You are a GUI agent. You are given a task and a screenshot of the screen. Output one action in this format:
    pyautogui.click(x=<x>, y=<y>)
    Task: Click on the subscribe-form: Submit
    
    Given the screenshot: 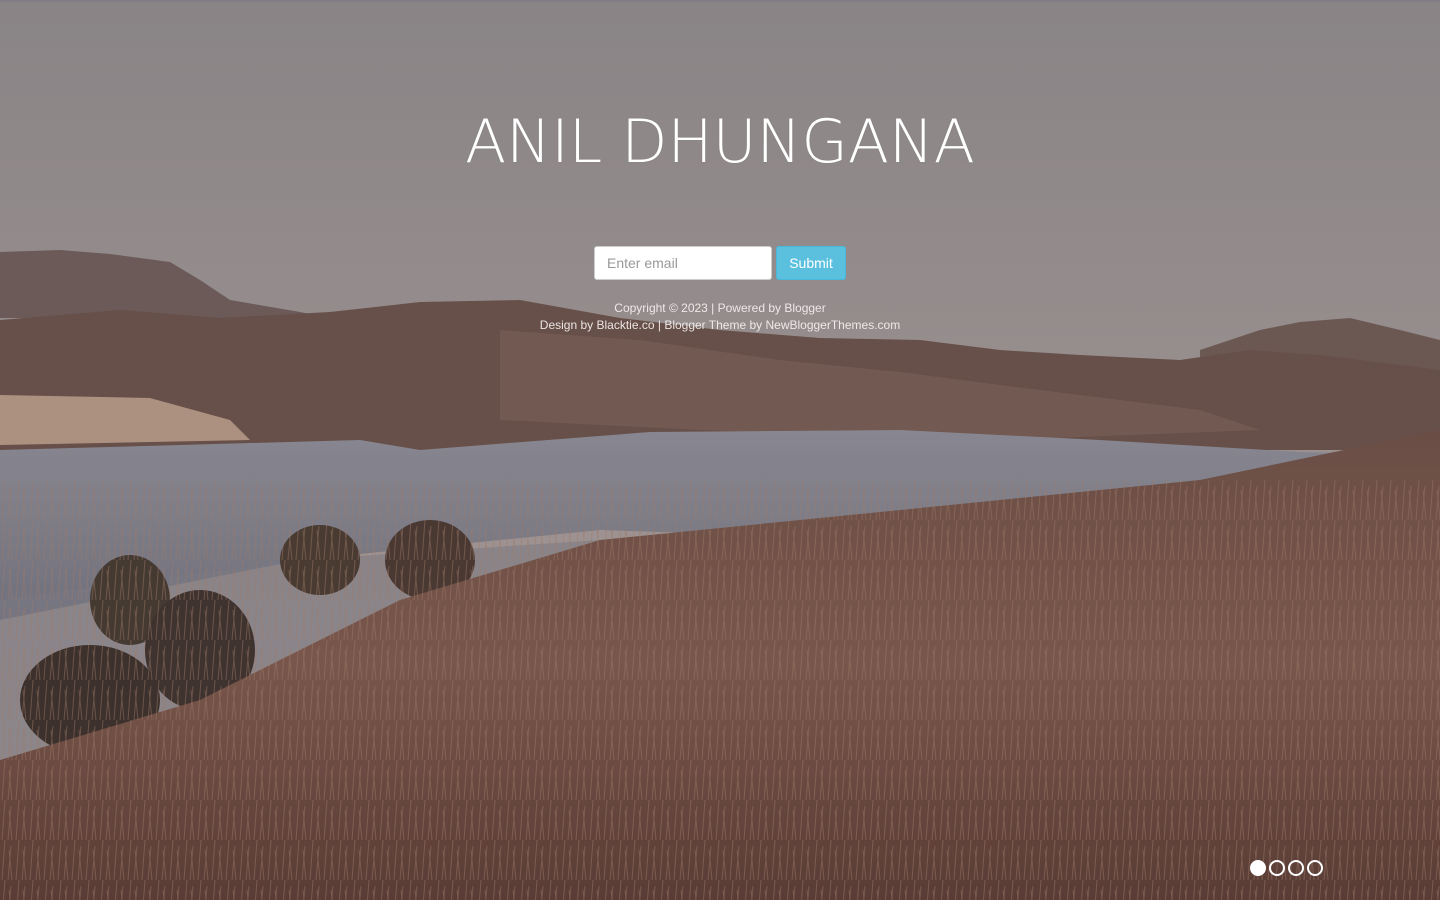 What is the action you would take?
    pyautogui.click(x=724, y=263)
    